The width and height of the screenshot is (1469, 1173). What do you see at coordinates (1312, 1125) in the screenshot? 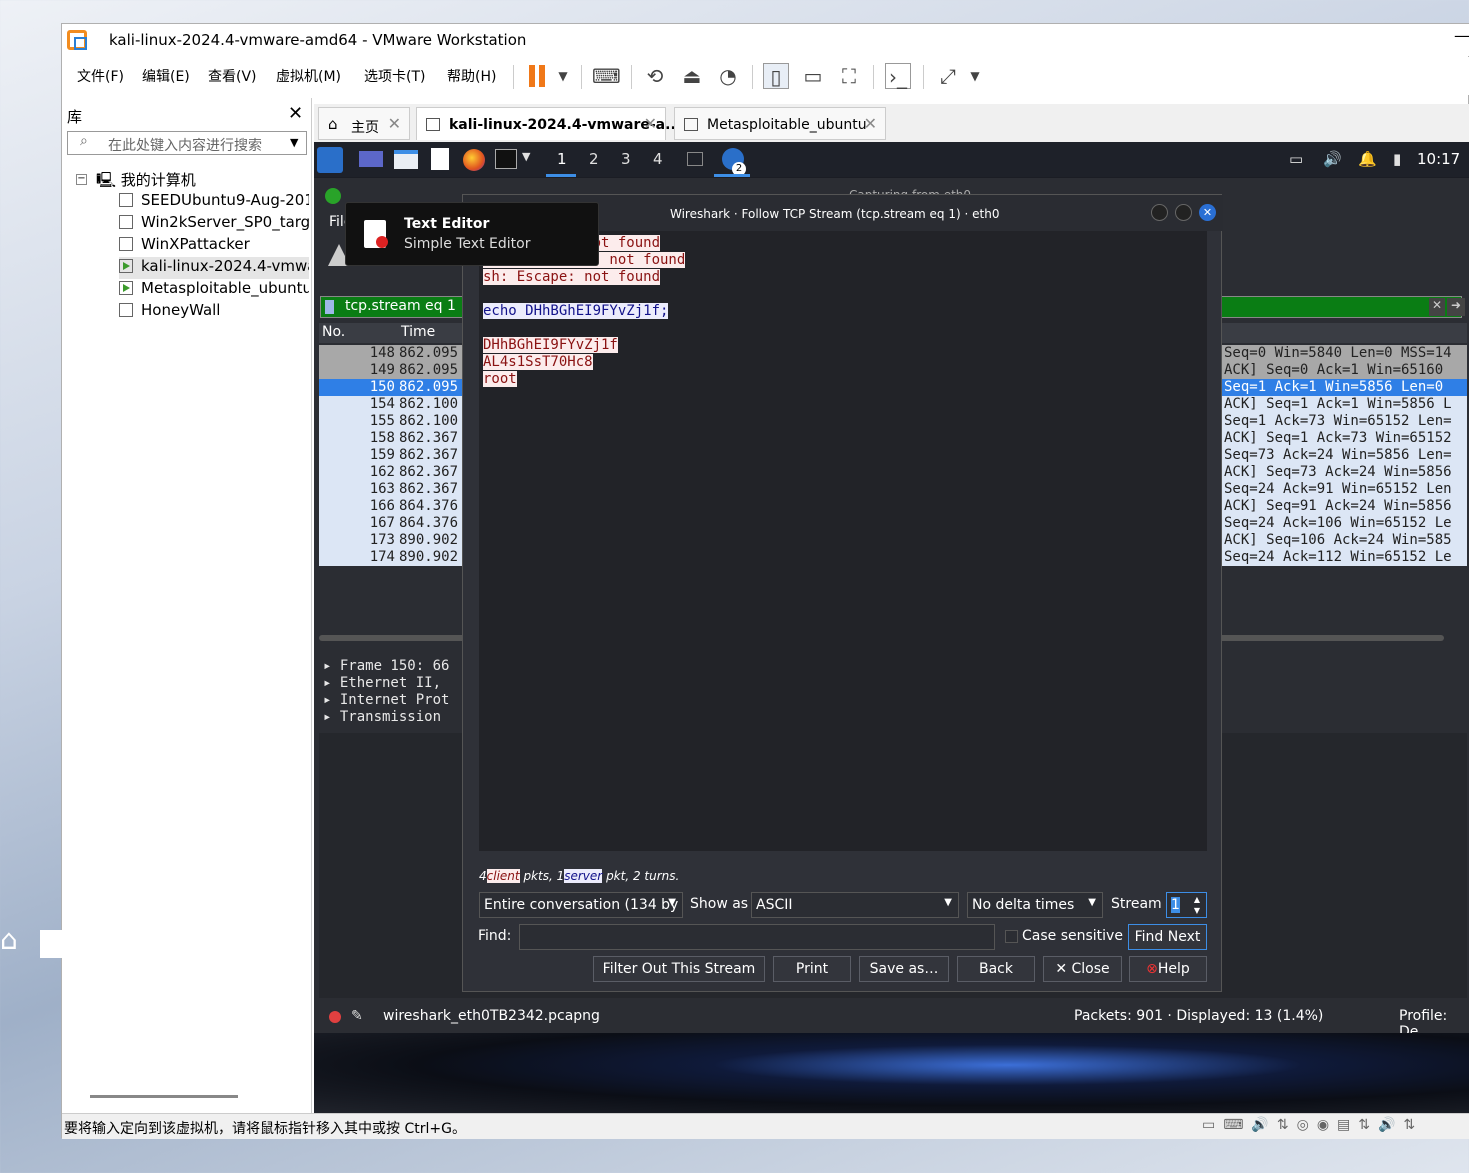
I see `device-icons: ▭⌨🔊⇅◎◉▤⇅🔊⇅` at bounding box center [1312, 1125].